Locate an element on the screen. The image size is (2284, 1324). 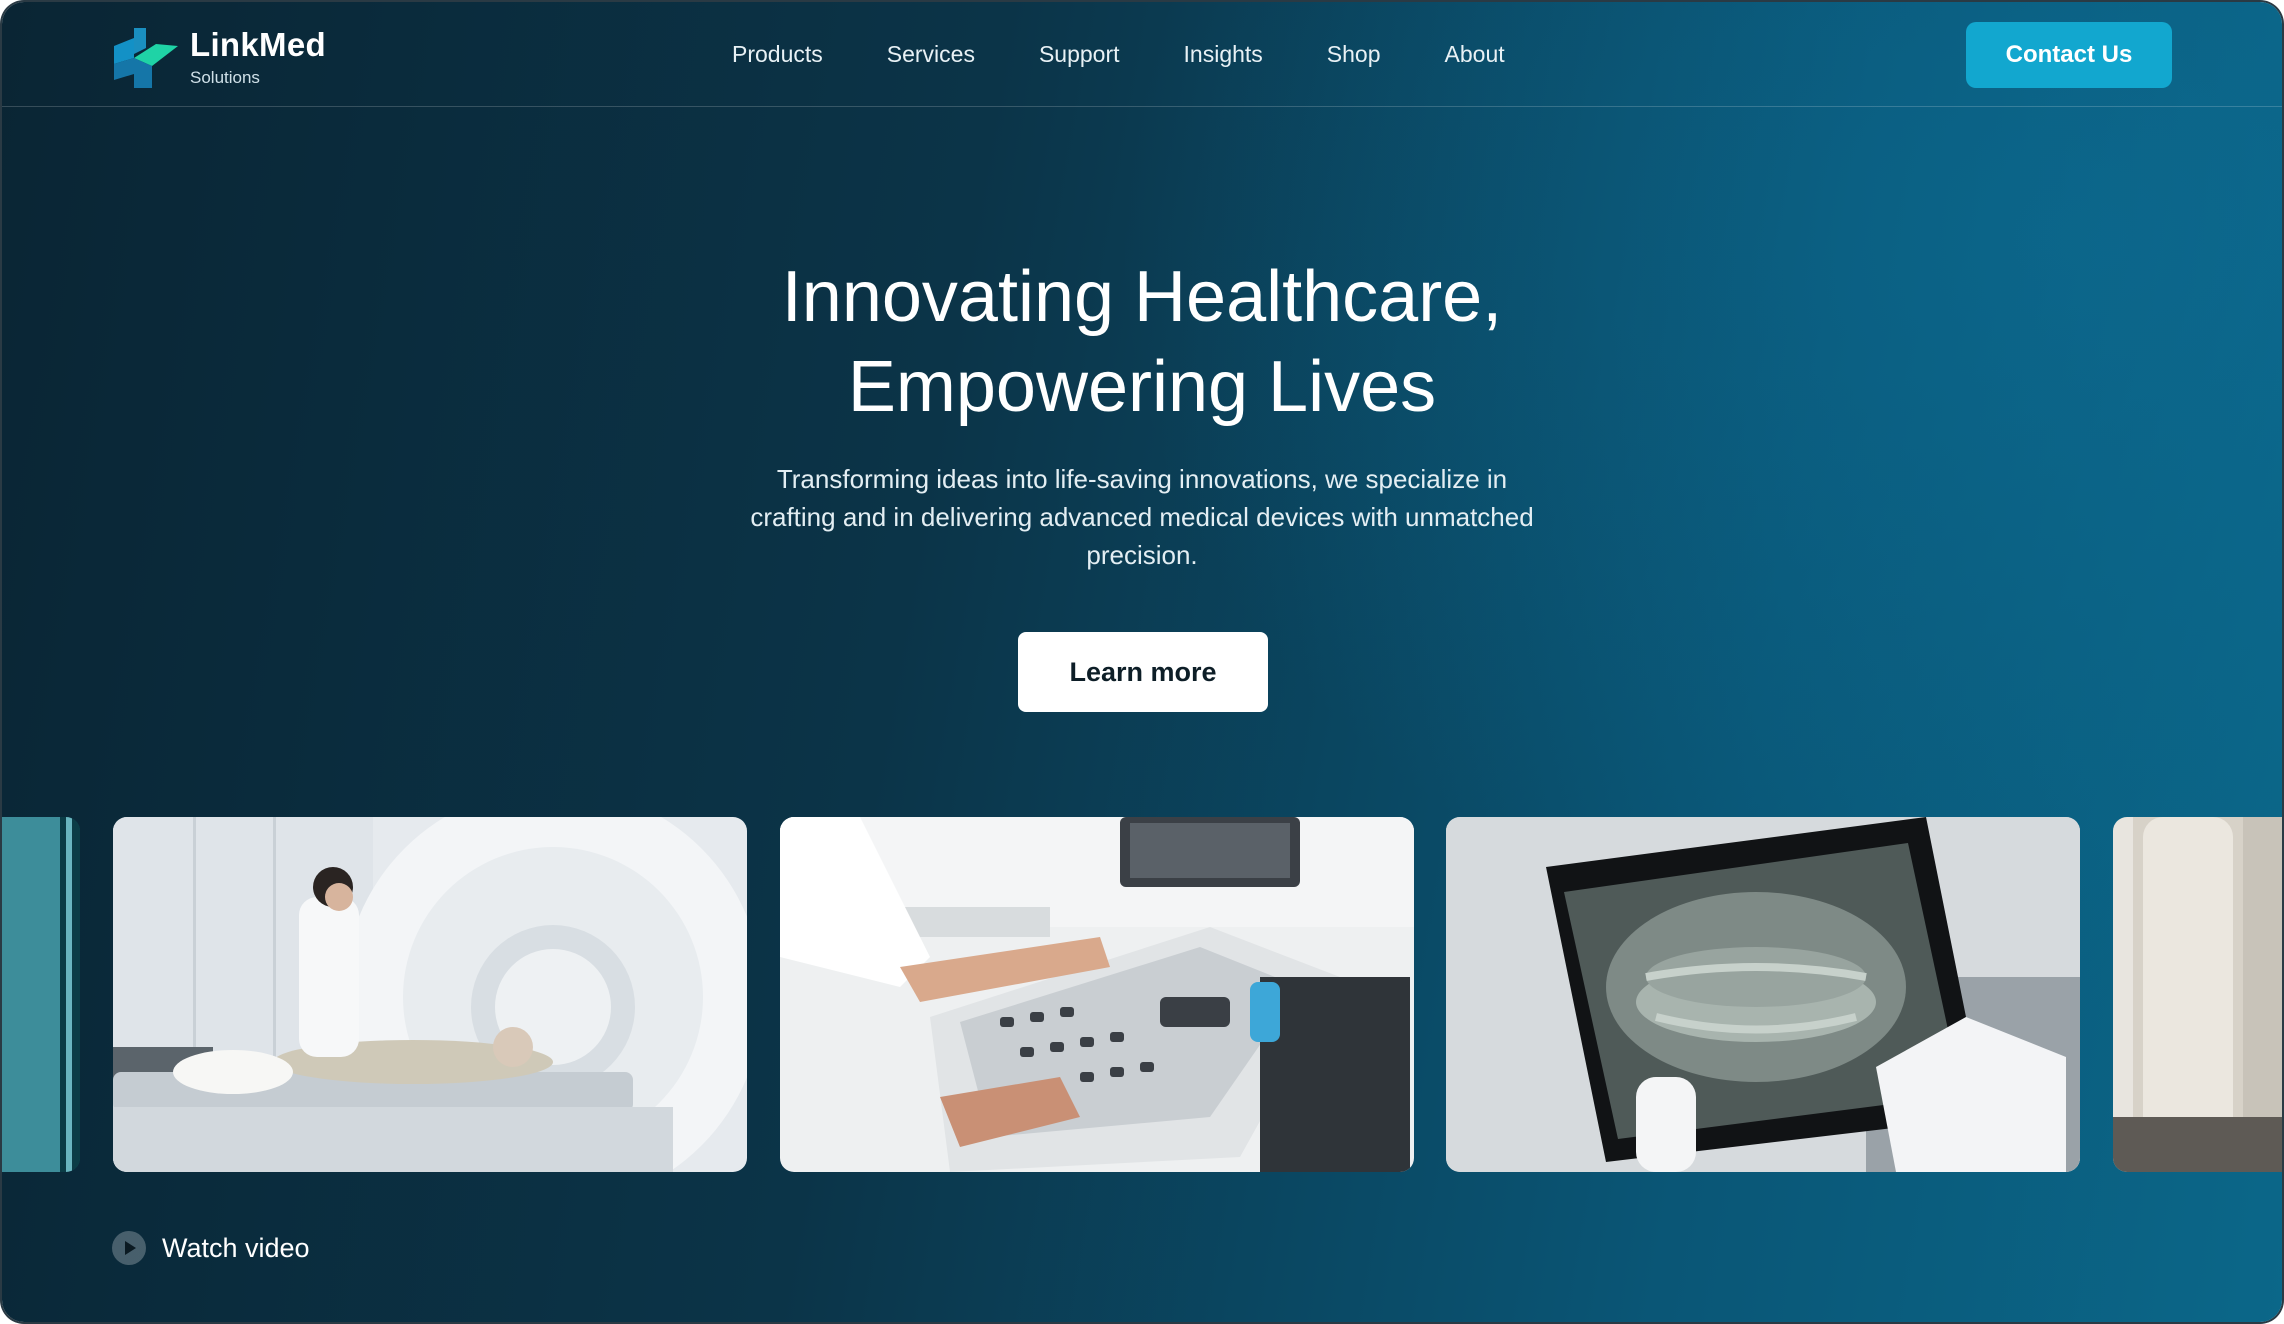
brand-name: LinkMed is located at coordinates (258, 44).